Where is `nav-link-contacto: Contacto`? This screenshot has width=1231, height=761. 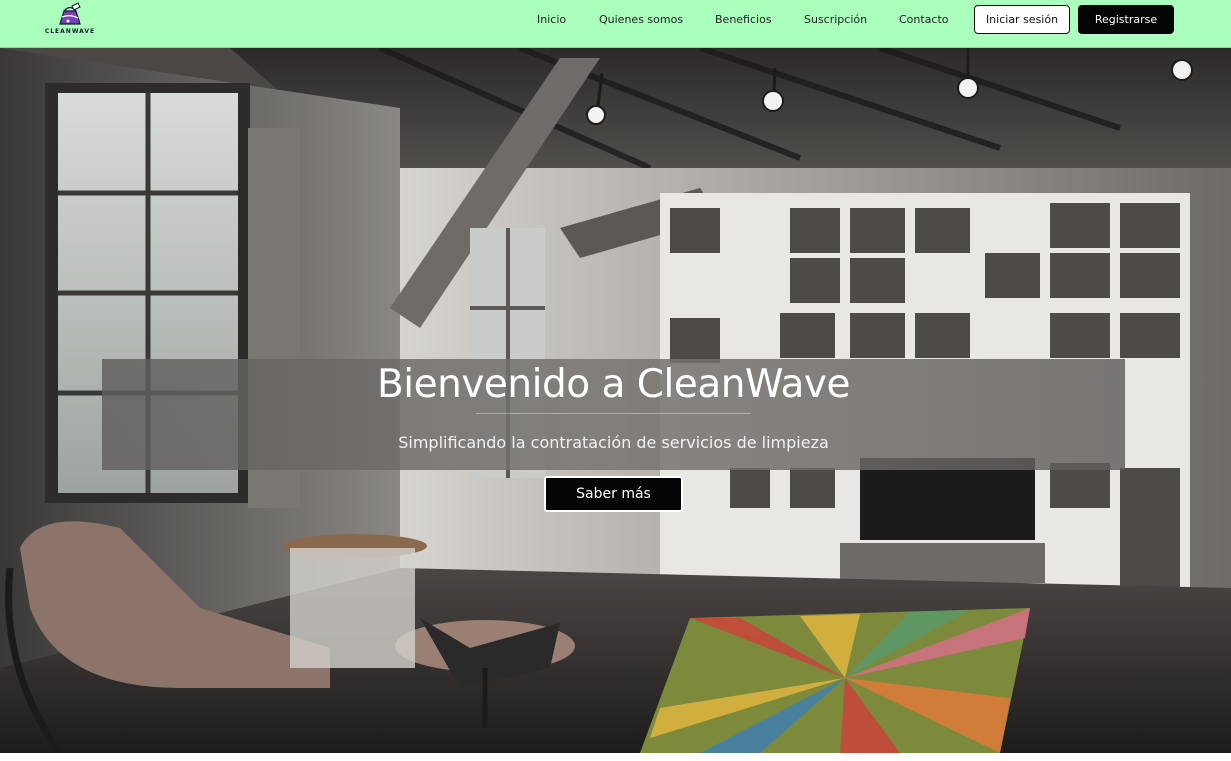 nav-link-contacto: Contacto is located at coordinates (924, 19).